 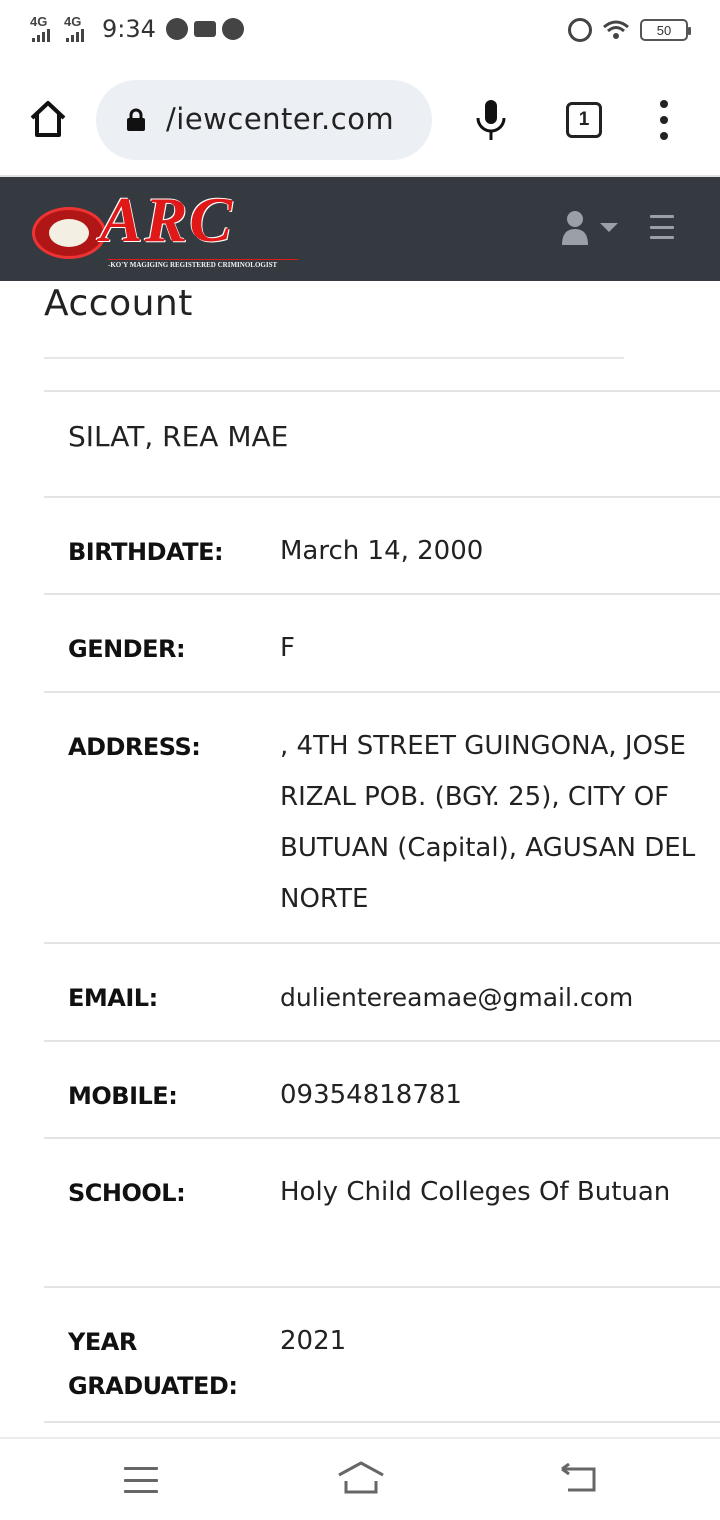 What do you see at coordinates (141, 1480) in the screenshot?
I see `menu-icon` at bounding box center [141, 1480].